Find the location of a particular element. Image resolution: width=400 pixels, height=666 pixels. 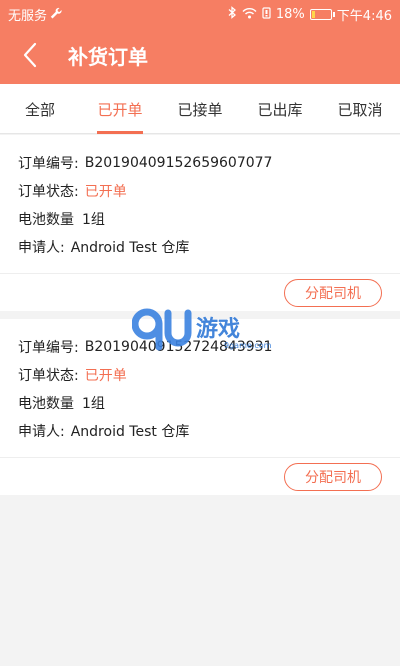

status-bar: 无服务 18% 下午4:46 is located at coordinates (200, 13).